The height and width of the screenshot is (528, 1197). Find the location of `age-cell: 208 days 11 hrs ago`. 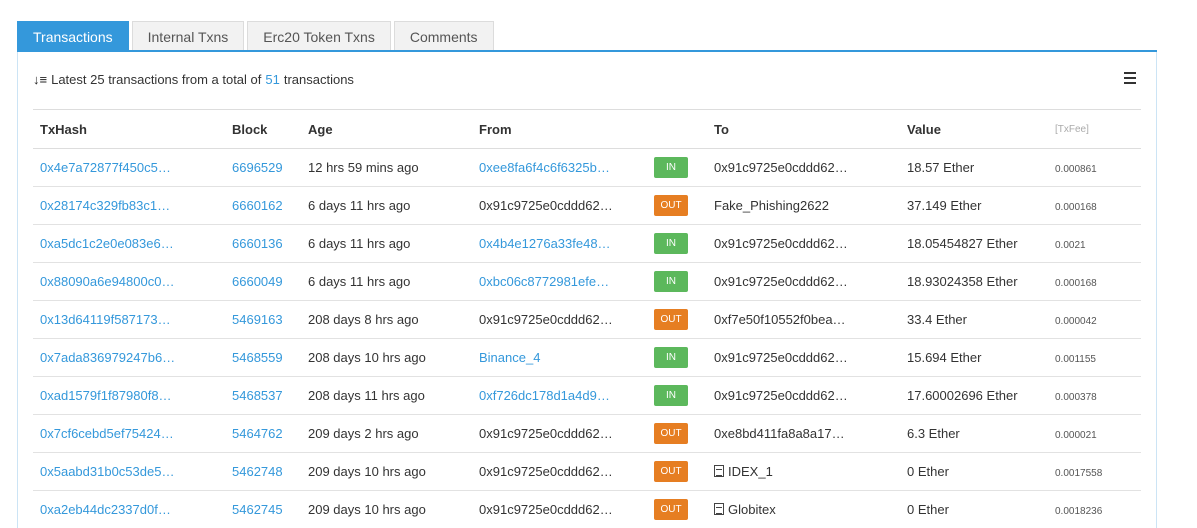

age-cell: 208 days 11 hrs ago is located at coordinates (386, 395).